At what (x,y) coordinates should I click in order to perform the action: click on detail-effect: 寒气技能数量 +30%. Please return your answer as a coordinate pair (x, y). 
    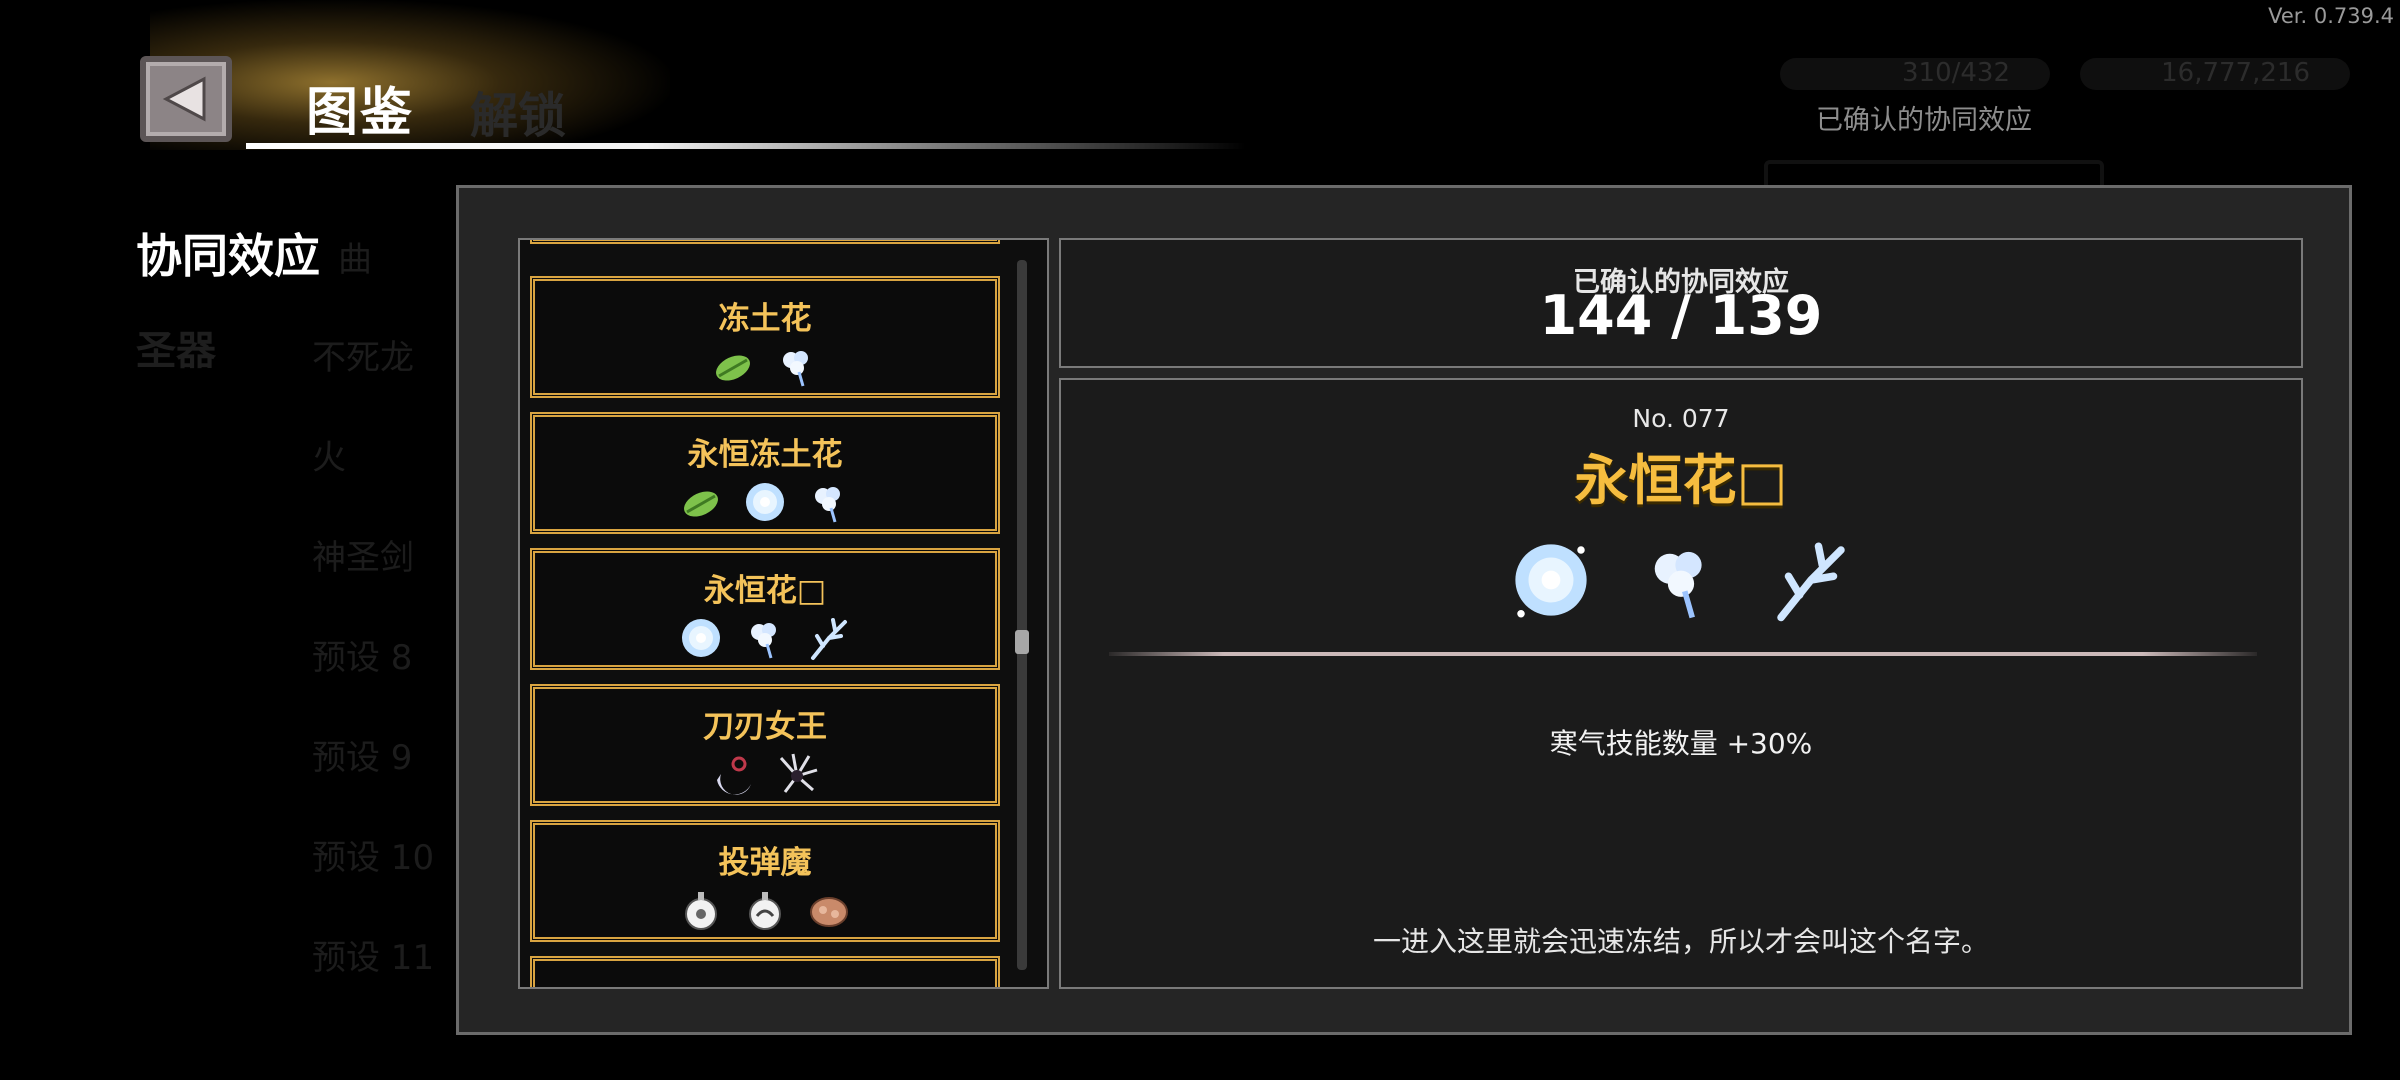
    Looking at the image, I should click on (1681, 743).